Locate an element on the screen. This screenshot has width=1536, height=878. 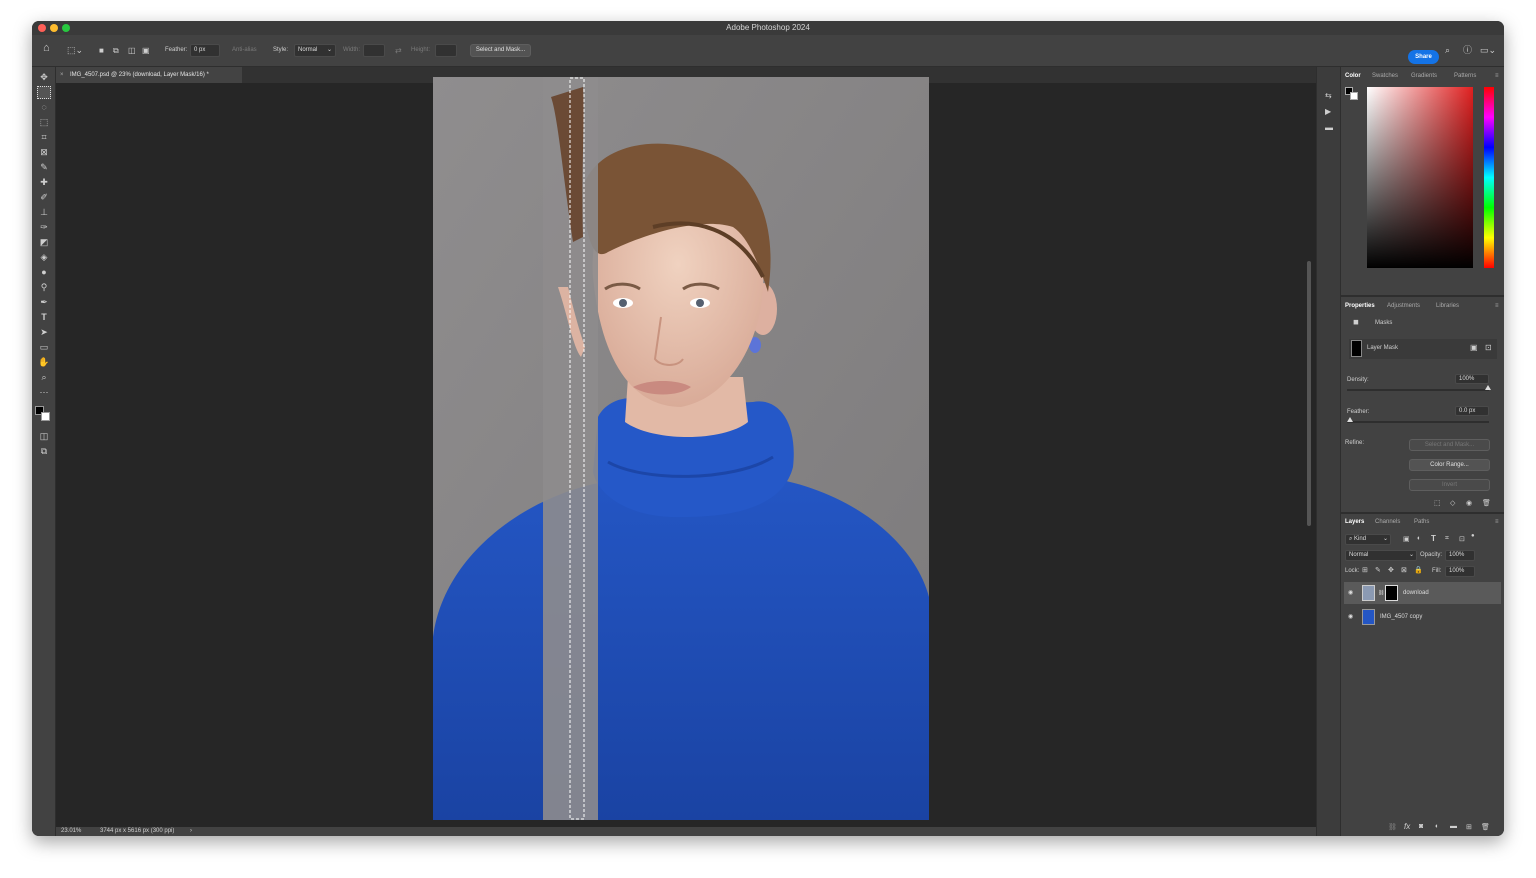
search-icon: ⌕ is located at coordinates (1447, 50).